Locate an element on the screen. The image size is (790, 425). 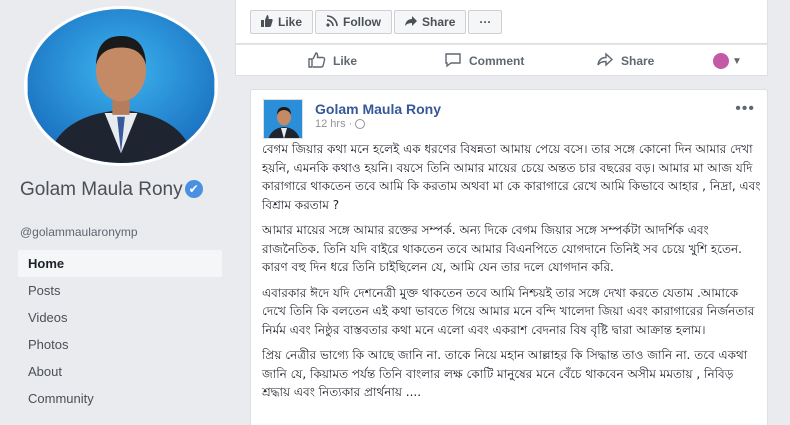
page-nav: Home Posts Videos Photos About Community is located at coordinates (120, 331).